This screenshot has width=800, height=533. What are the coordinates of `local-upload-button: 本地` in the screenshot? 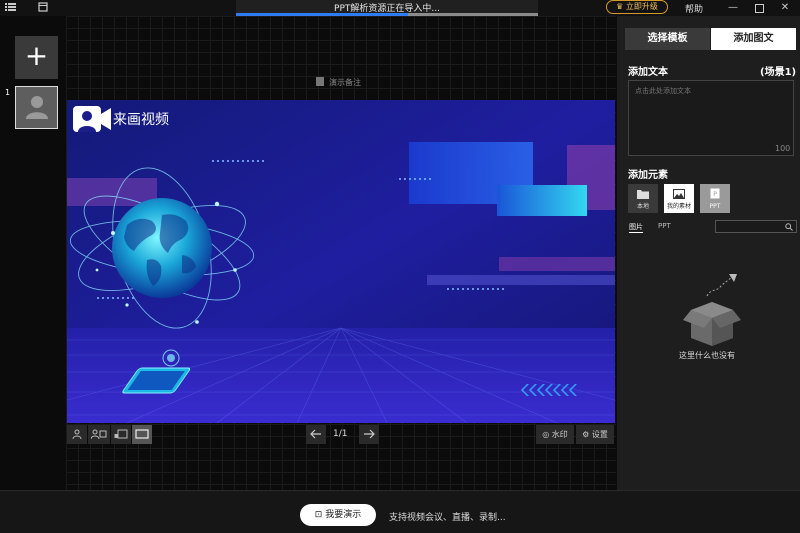 It's located at (643, 198).